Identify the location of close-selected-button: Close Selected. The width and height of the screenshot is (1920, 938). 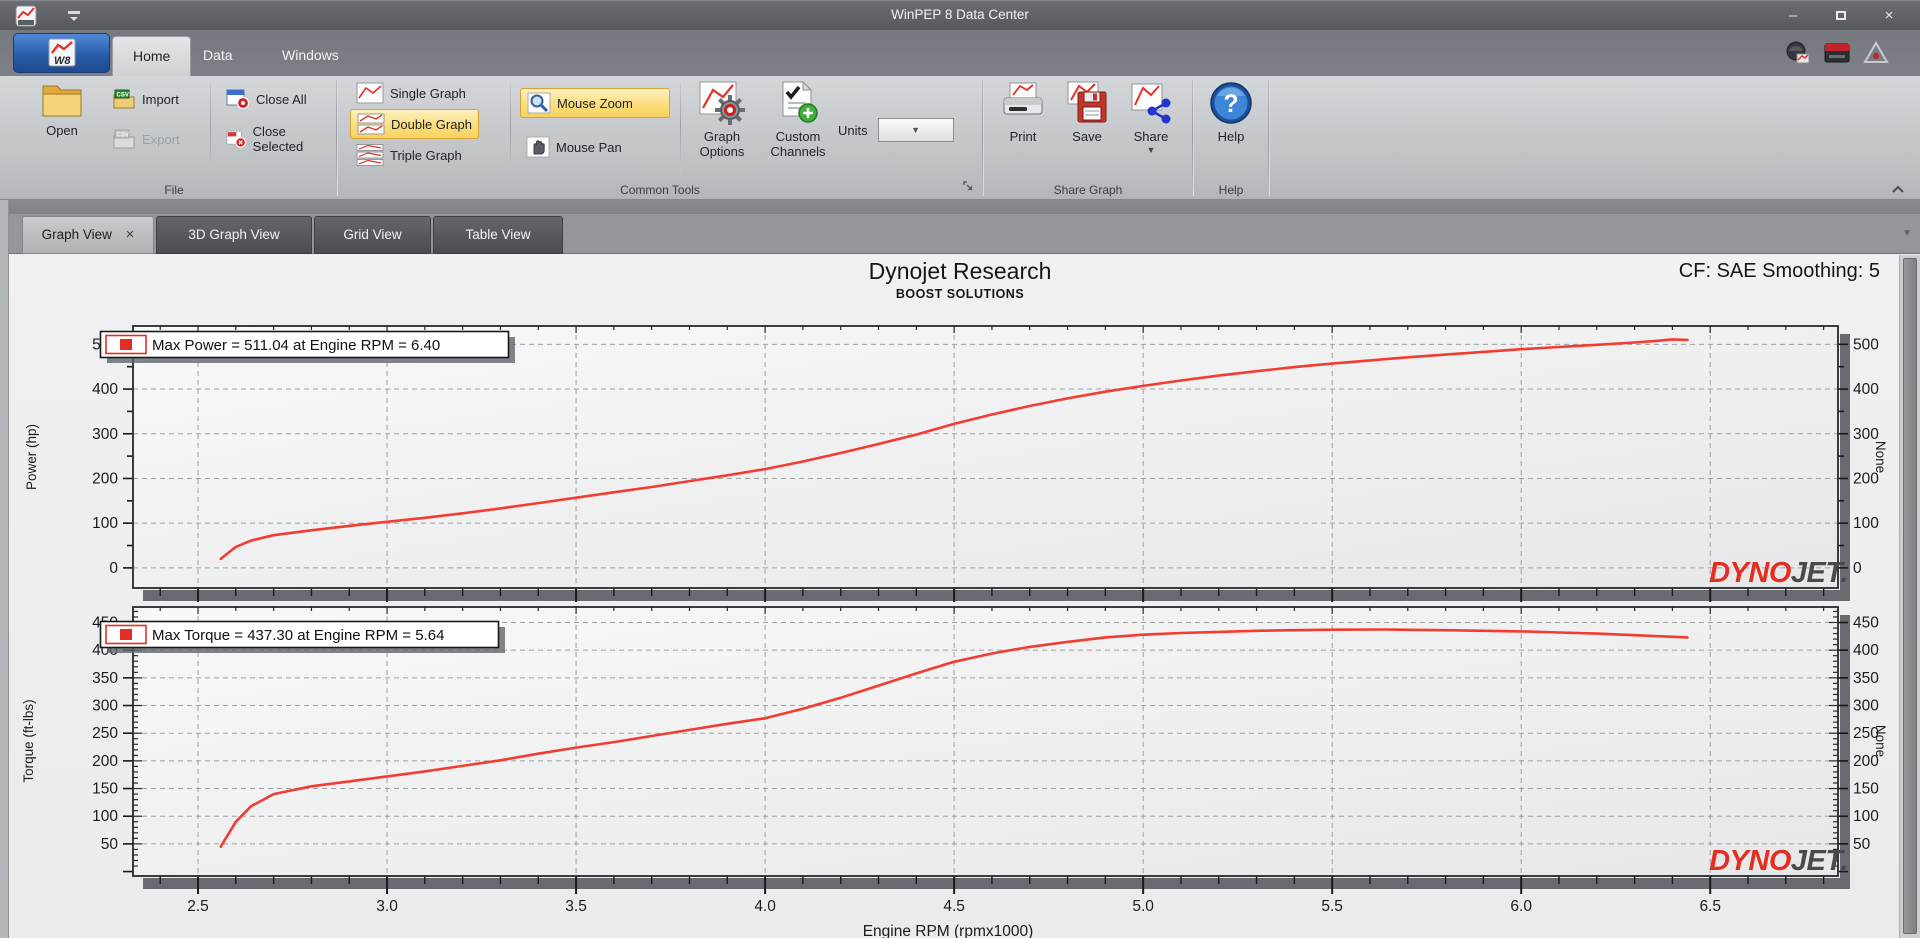
(277, 139).